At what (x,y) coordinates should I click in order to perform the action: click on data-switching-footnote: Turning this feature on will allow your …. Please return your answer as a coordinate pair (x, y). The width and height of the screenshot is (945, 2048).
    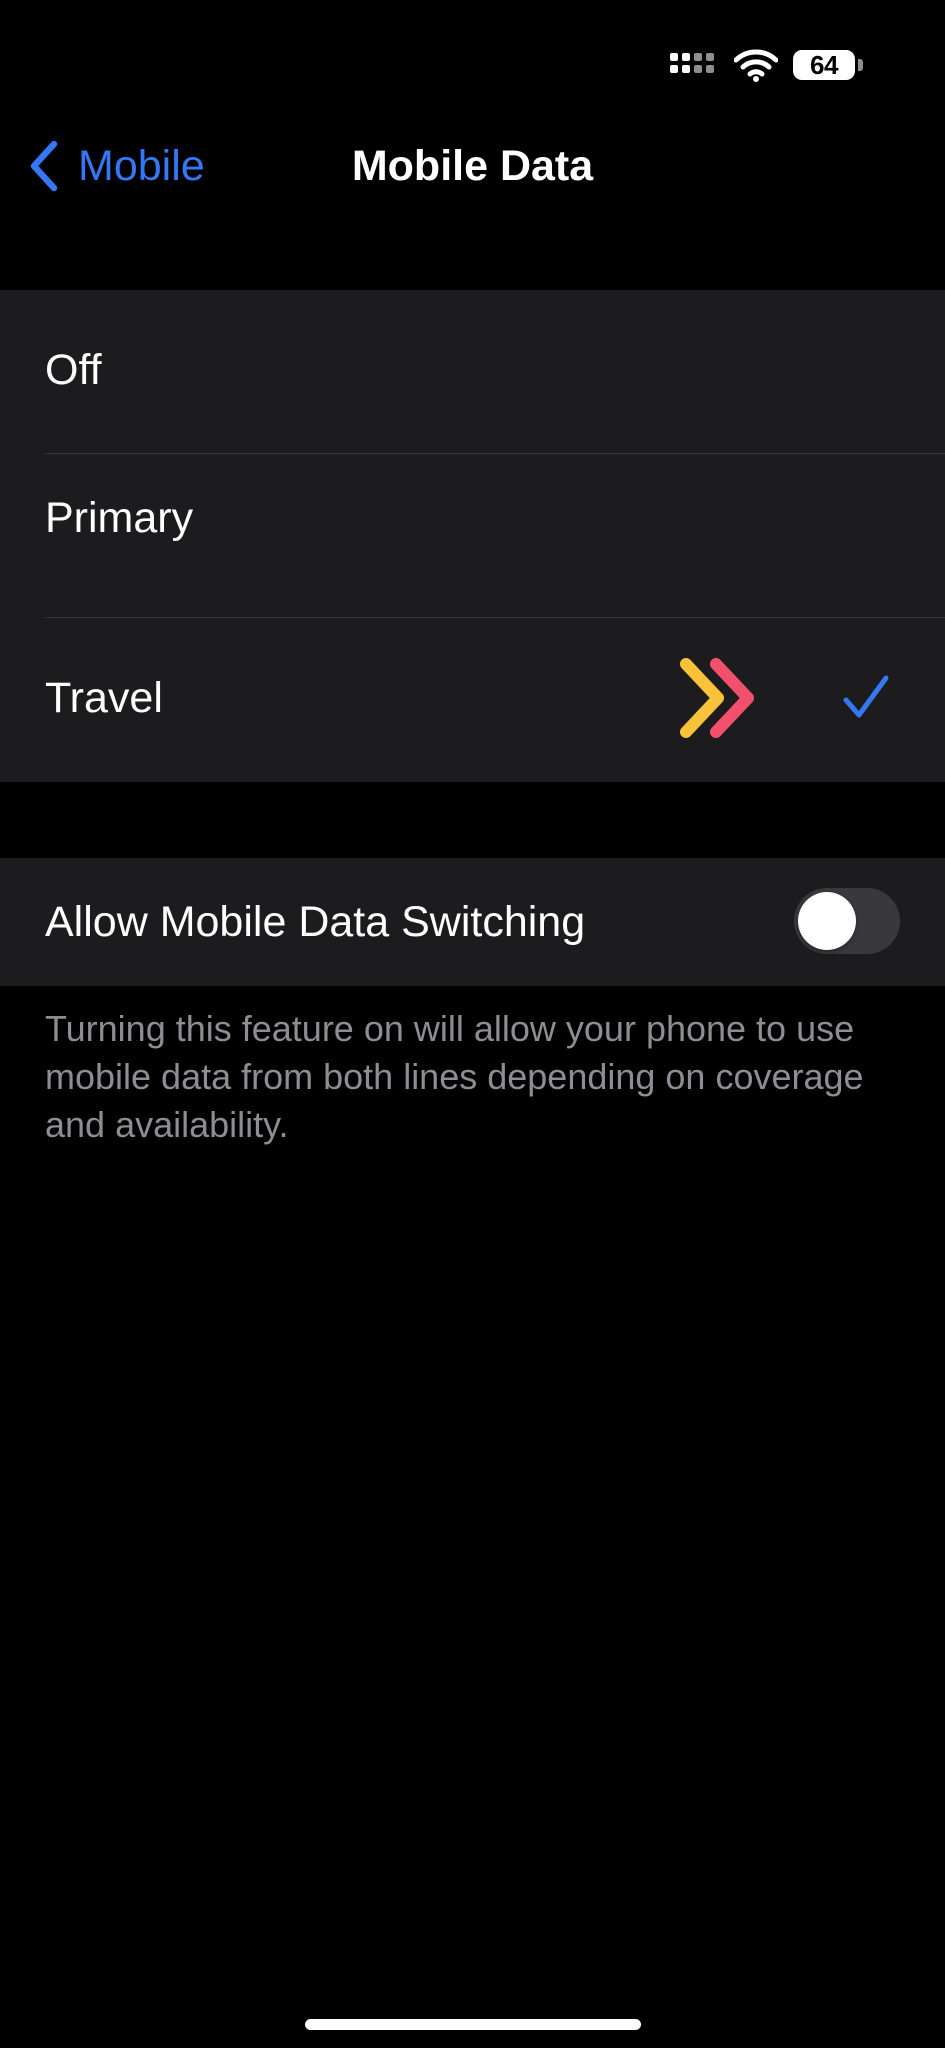
    Looking at the image, I should click on (454, 1076).